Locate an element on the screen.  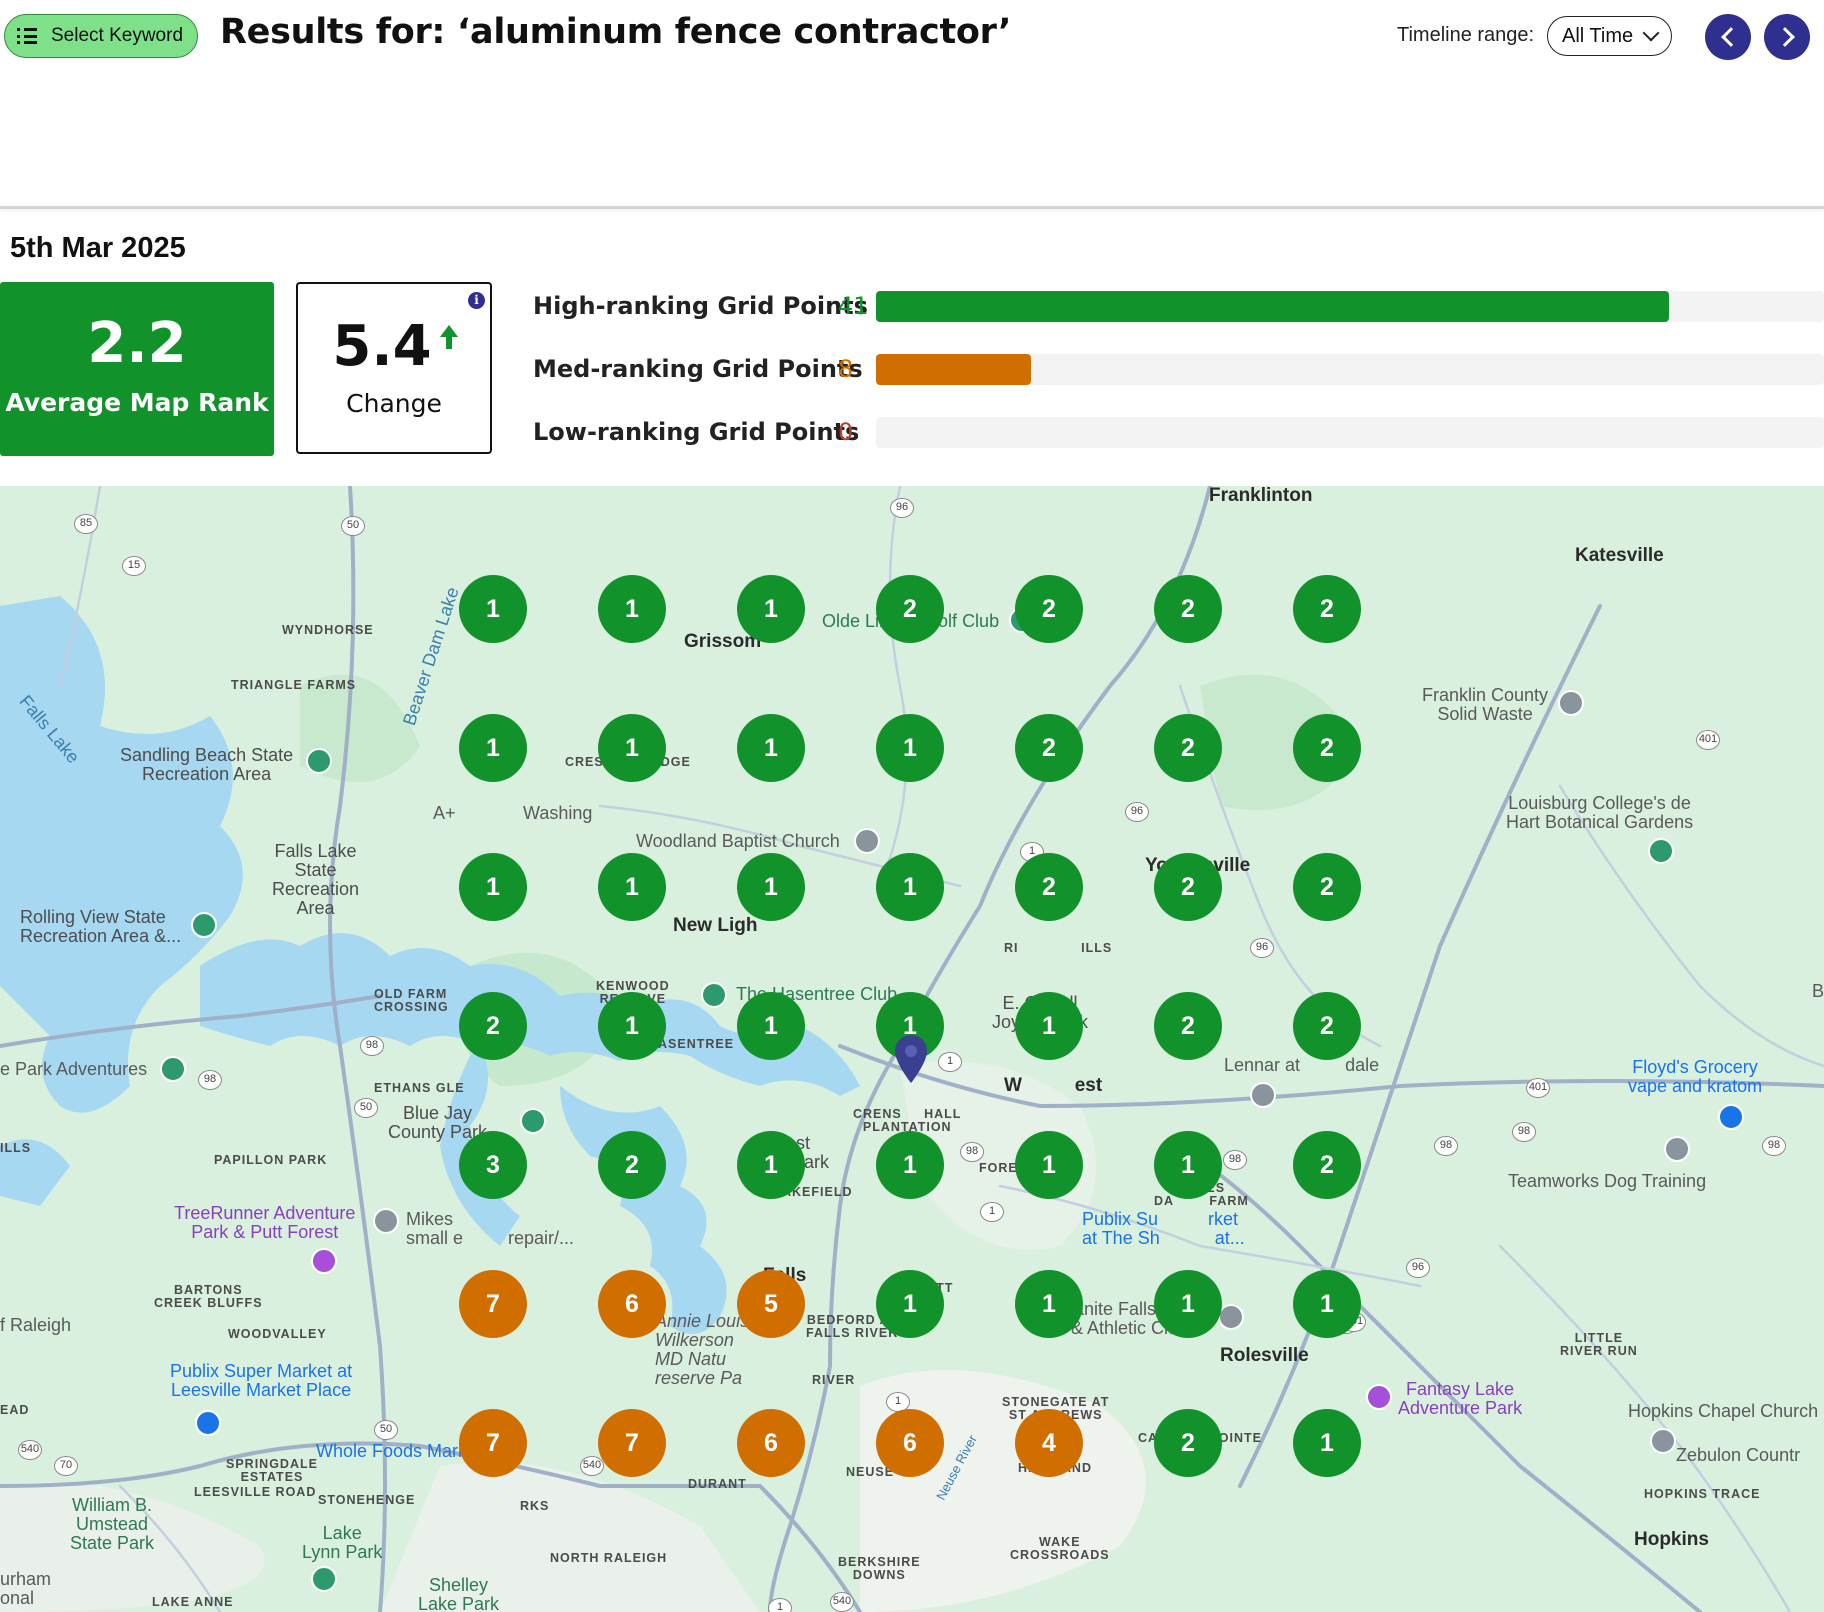
grid-point: 4 is located at coordinates (1049, 1443).